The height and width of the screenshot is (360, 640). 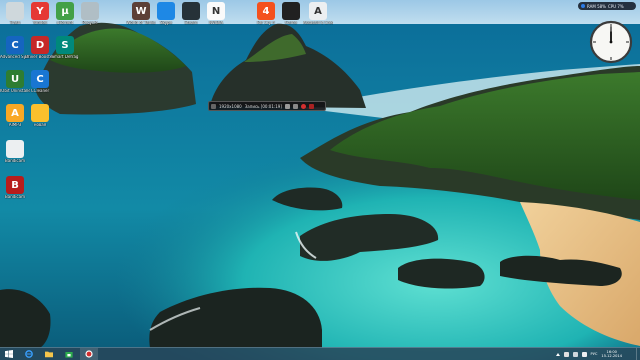 I want to click on store-icon, so click(x=69, y=355).